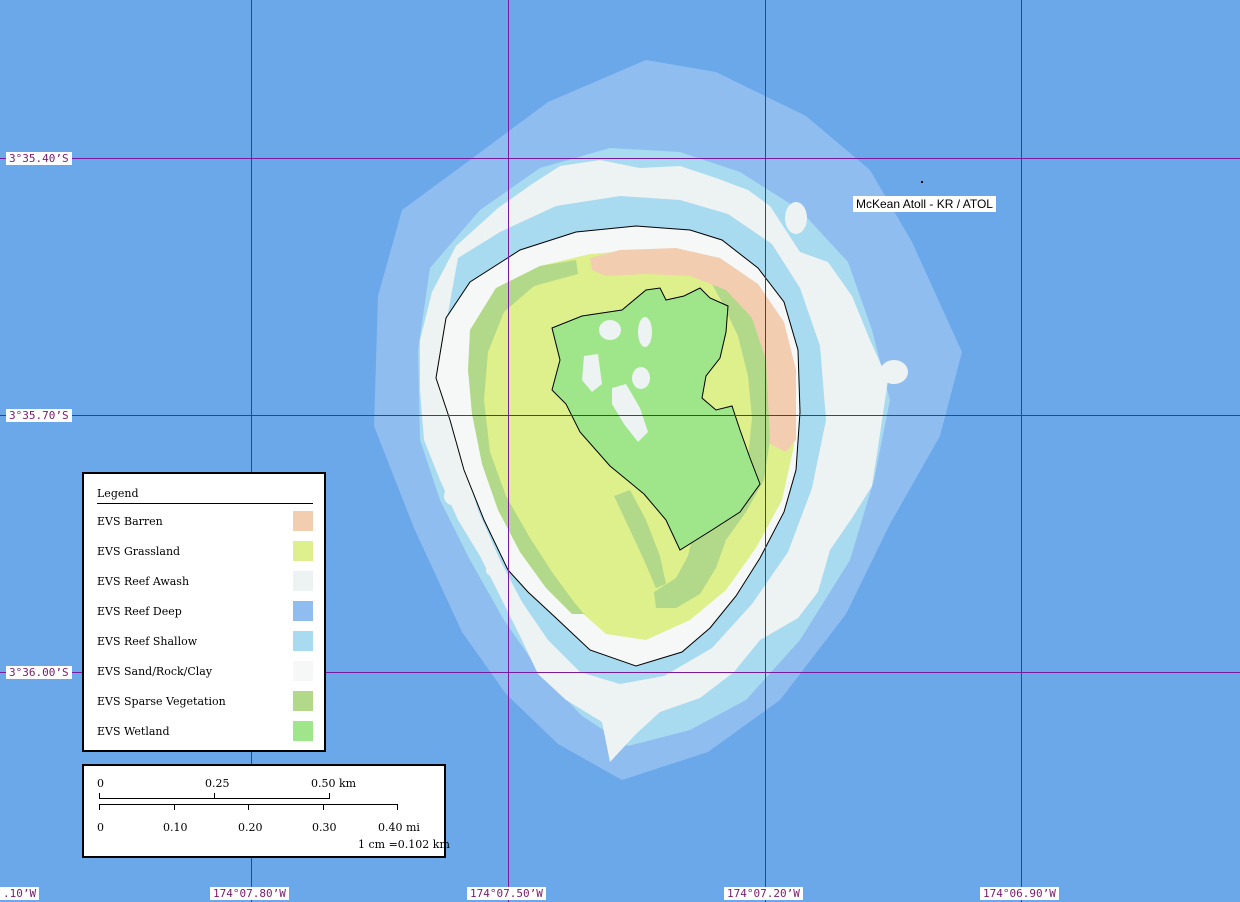 This screenshot has width=1240, height=902. Describe the element at coordinates (506, 893) in the screenshot. I see `lon-label: 174°07.50’W` at that location.